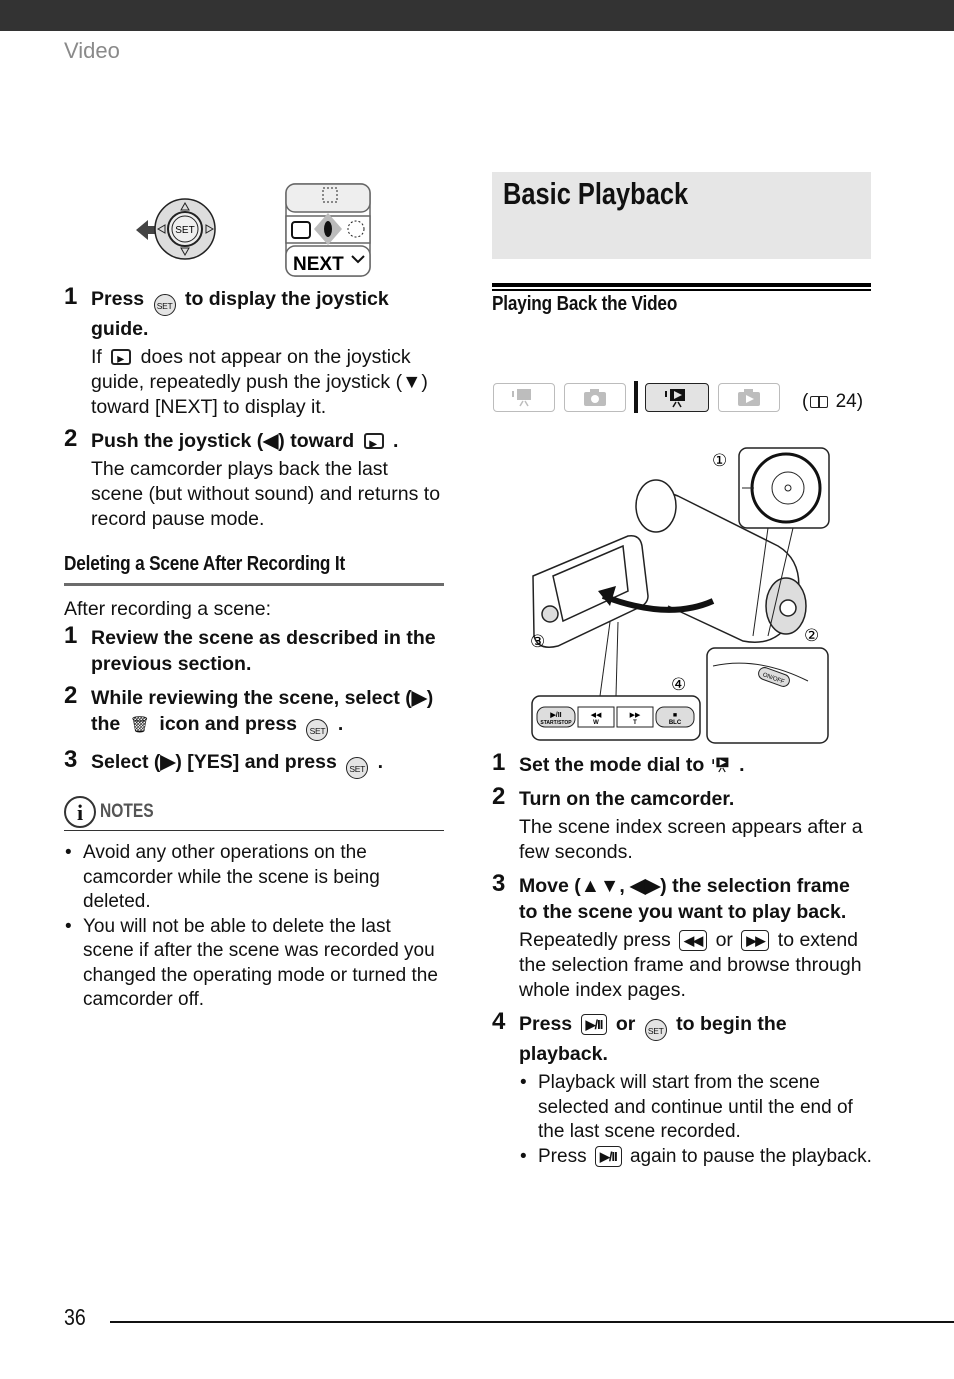 This screenshot has height=1379, width=954. Describe the element at coordinates (556, 723) in the screenshot. I see `button-label: START/STOP` at that location.